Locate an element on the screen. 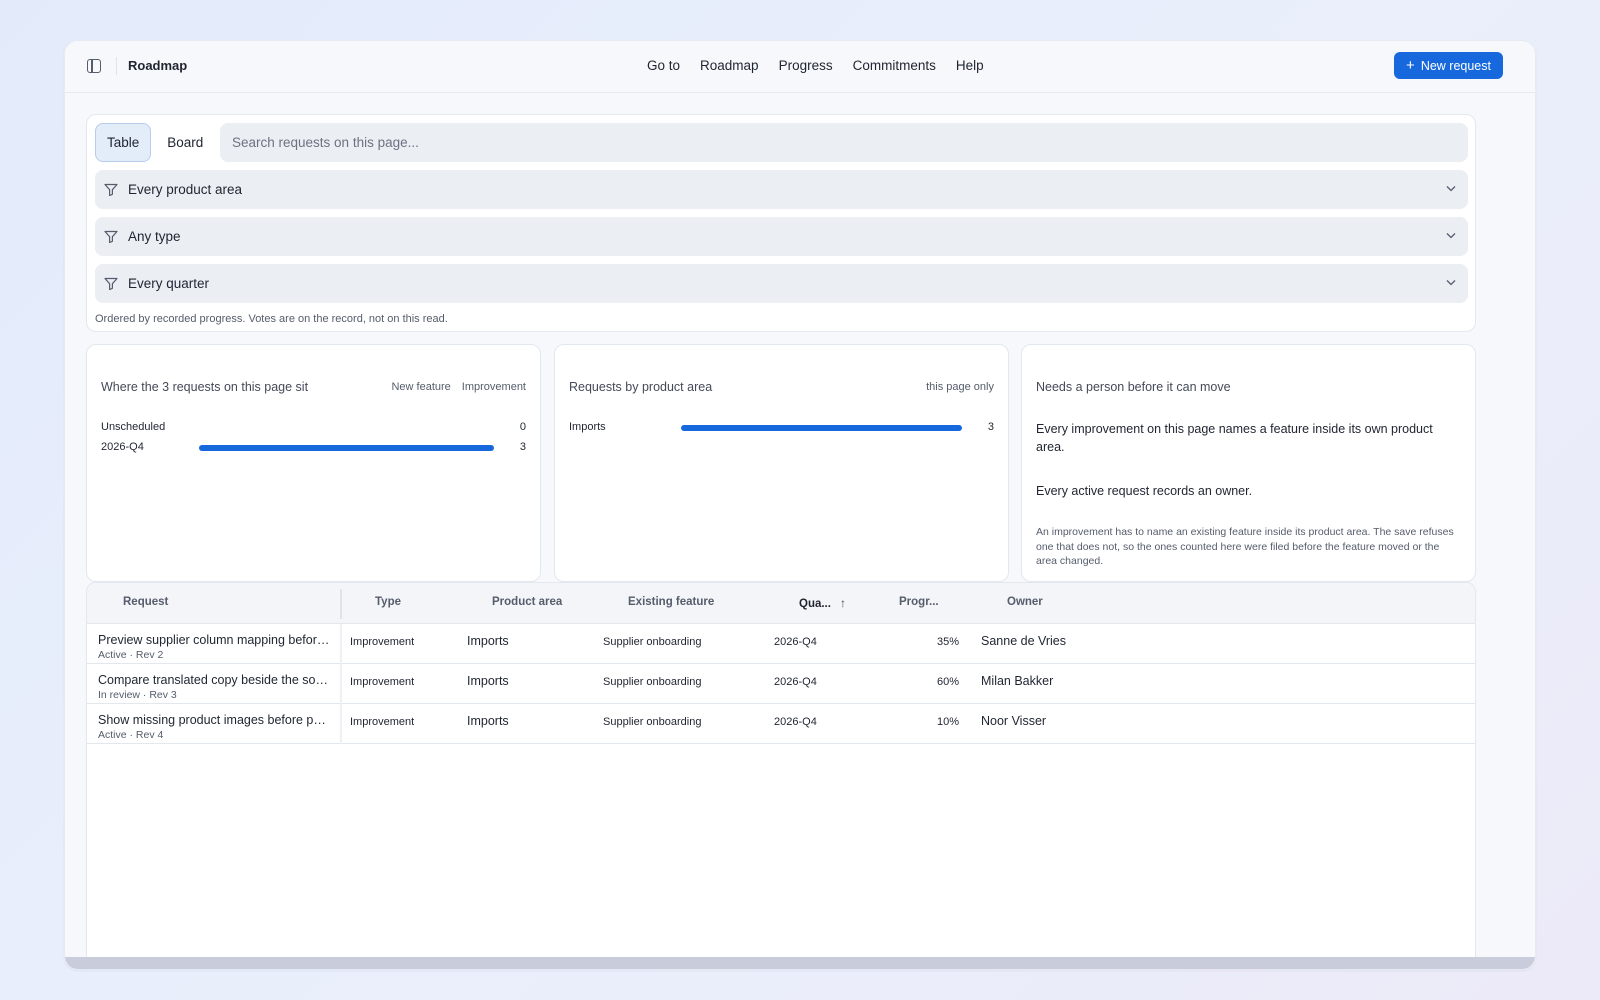 This screenshot has height=1000, width=1600. plus-icon: + is located at coordinates (1410, 65).